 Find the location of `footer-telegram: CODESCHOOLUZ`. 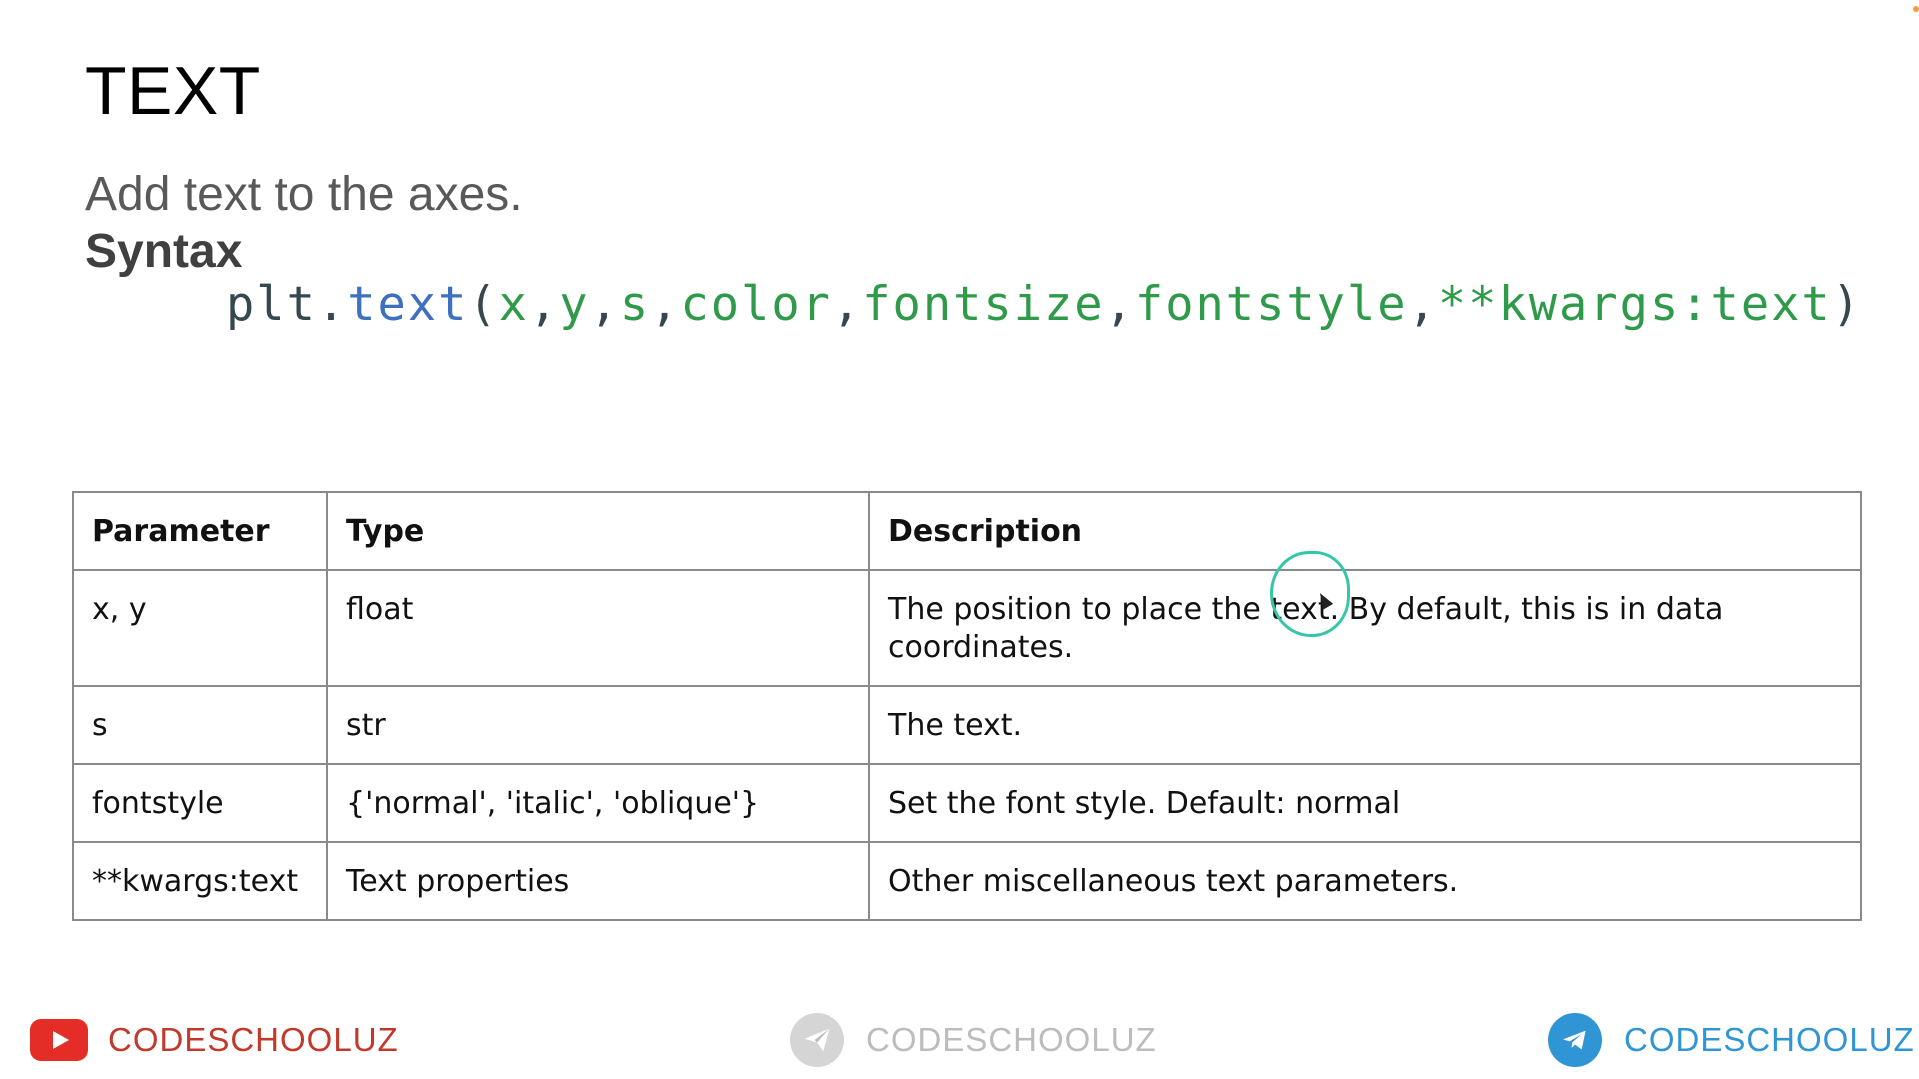

footer-telegram: CODESCHOOLUZ is located at coordinates (1731, 1040).